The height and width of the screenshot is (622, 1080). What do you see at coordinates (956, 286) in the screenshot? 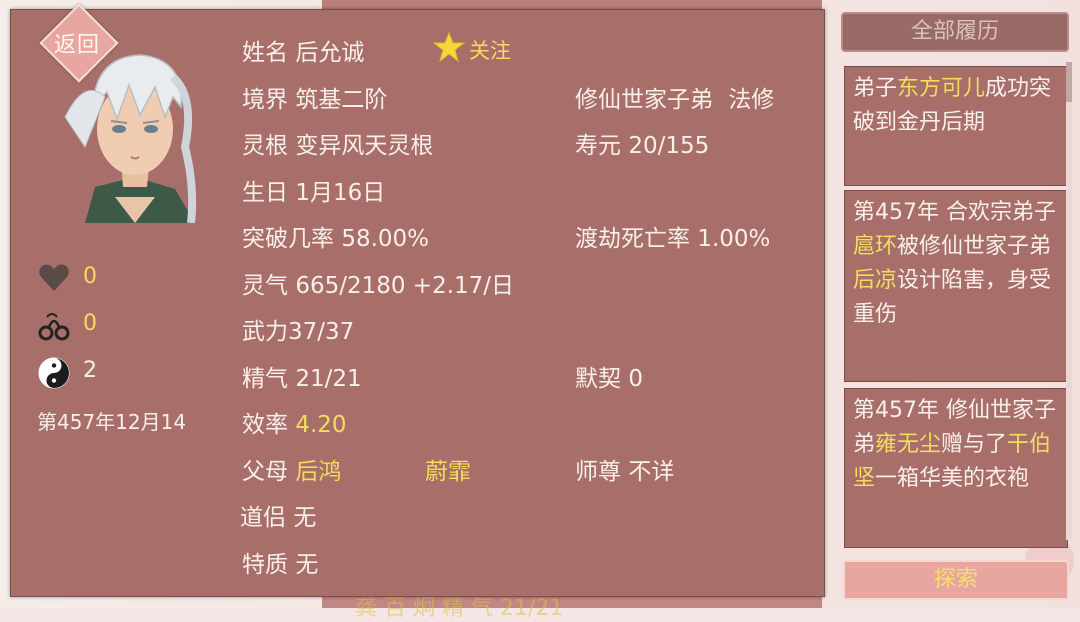
I see `history-log-item: 第457年 合欢宗弟子扈环被修仙世家子弟后凉设计陷害，身受重伤` at bounding box center [956, 286].